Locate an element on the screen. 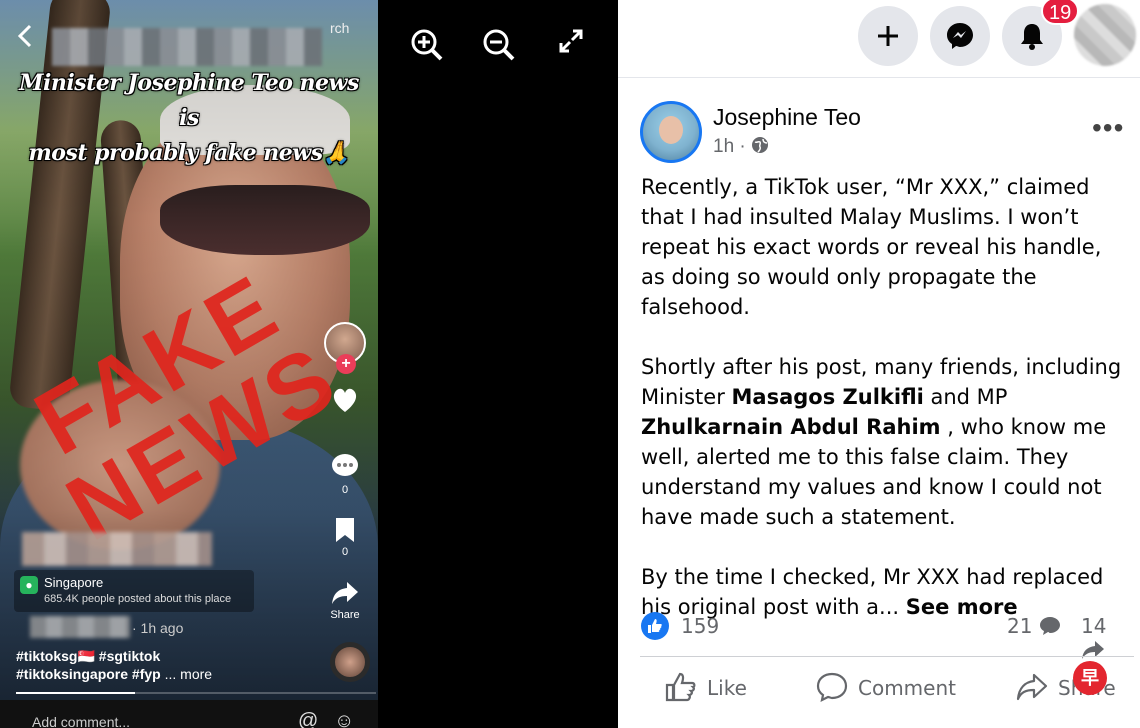  share-count: 14 is located at coordinates (1106, 638).